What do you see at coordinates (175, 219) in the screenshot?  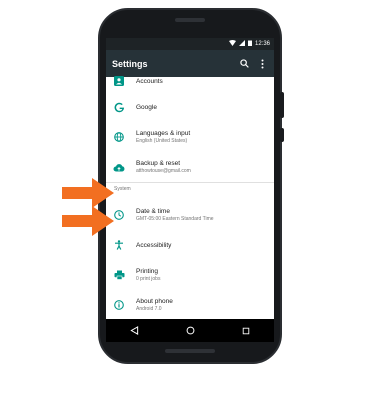 I see `settings-item-summary: GMT-05:00 Eastern Standard Time` at bounding box center [175, 219].